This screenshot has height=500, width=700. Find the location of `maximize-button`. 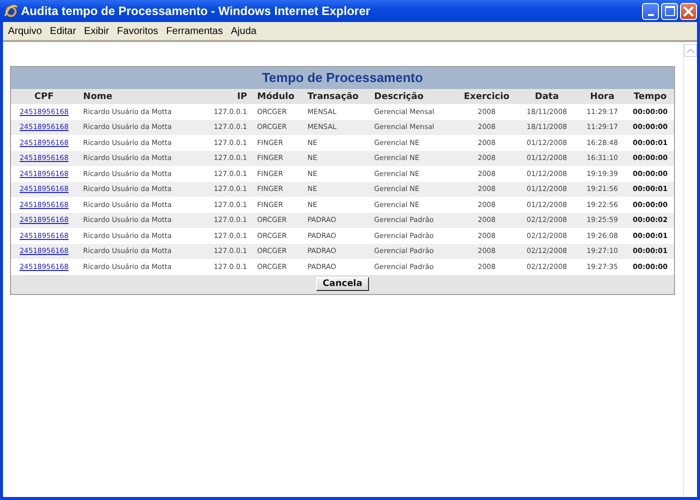

maximize-button is located at coordinates (669, 11).